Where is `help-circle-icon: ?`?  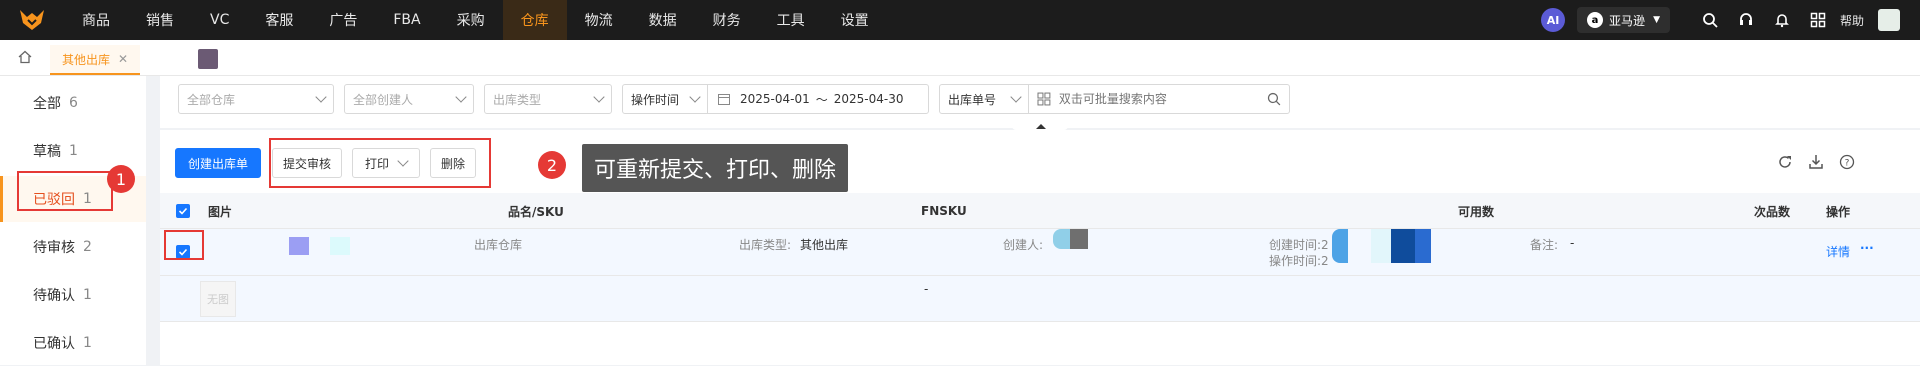 help-circle-icon: ? is located at coordinates (1847, 162).